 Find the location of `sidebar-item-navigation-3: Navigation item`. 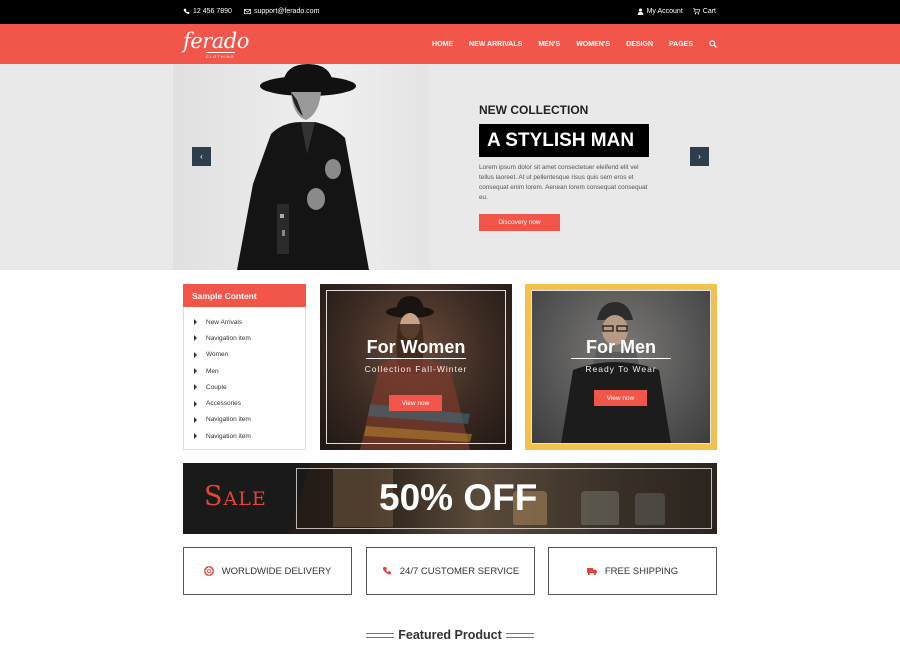

sidebar-item-navigation-3: Navigation item is located at coordinates (244, 436).